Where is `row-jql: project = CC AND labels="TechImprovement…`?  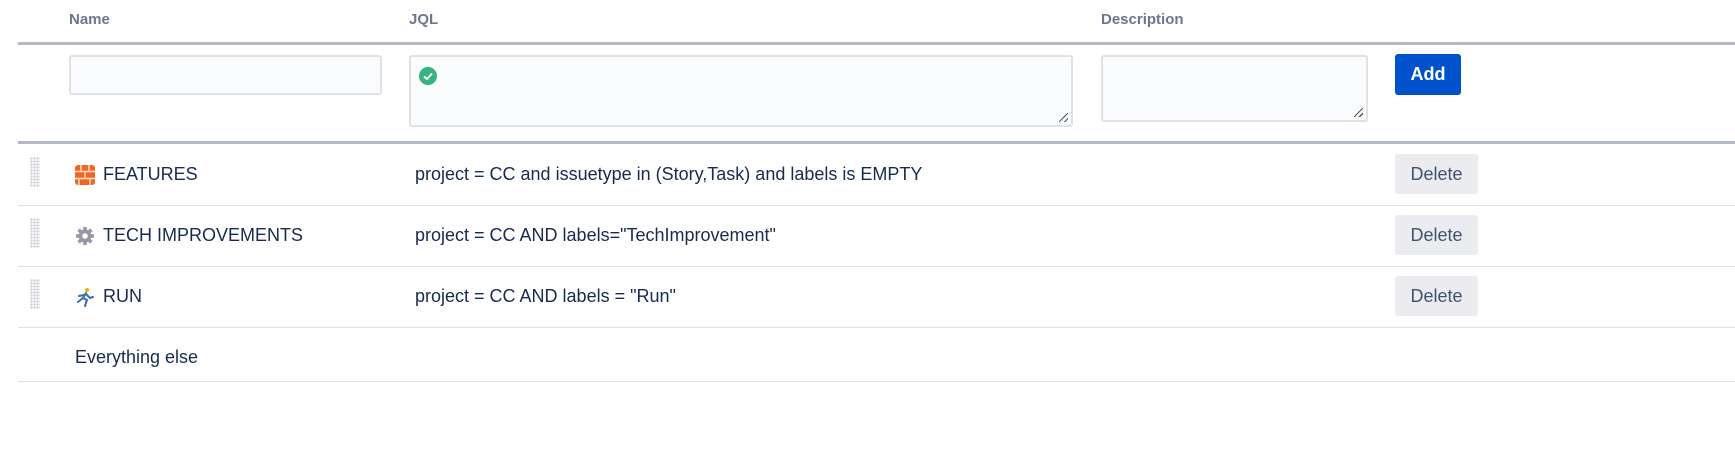 row-jql: project = CC AND labels="TechImprovement… is located at coordinates (595, 235).